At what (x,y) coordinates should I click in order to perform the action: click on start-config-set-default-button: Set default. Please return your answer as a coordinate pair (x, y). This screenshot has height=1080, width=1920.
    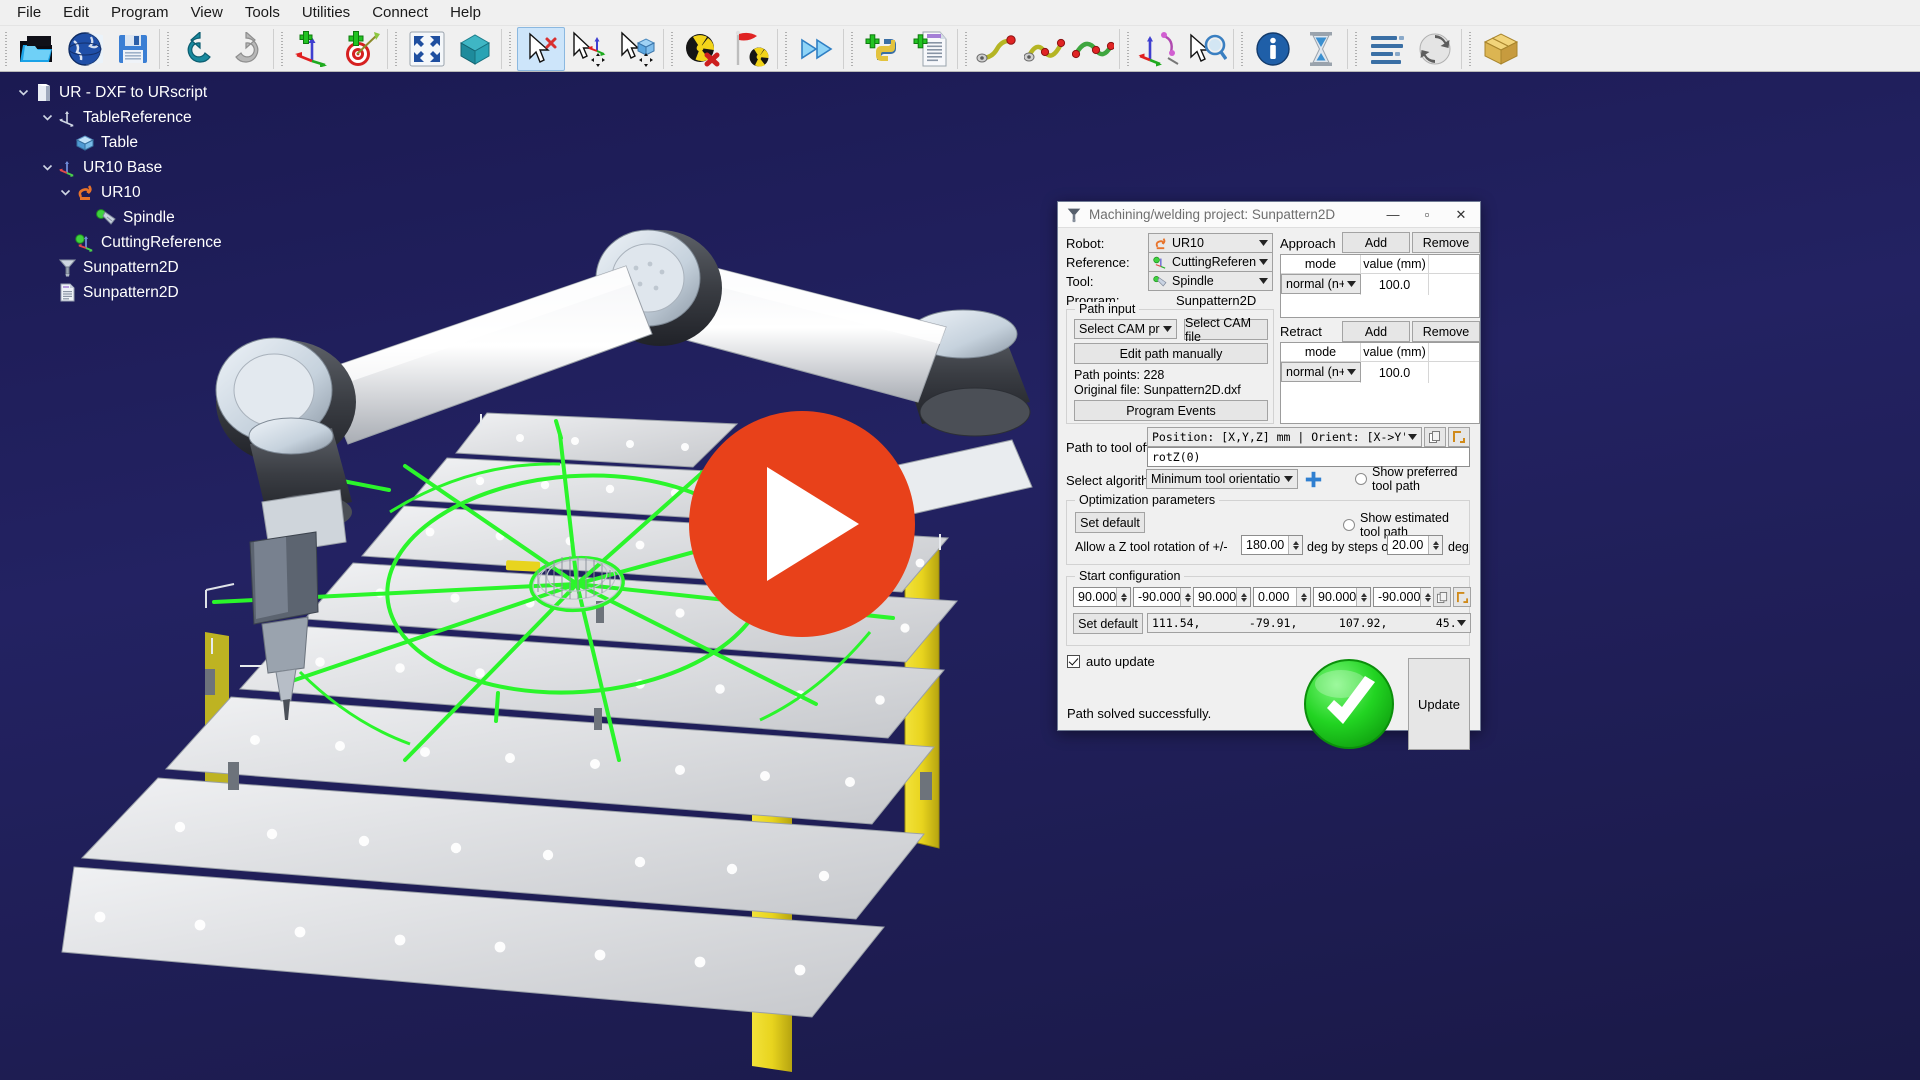
    Looking at the image, I should click on (1108, 623).